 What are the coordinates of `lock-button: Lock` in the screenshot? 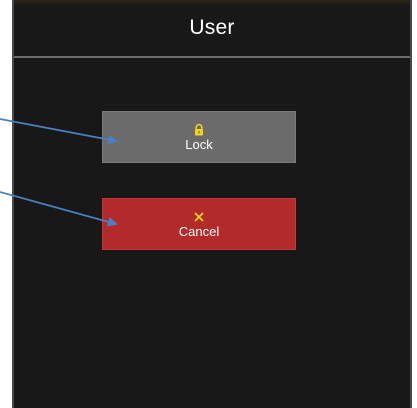 It's located at (199, 137).